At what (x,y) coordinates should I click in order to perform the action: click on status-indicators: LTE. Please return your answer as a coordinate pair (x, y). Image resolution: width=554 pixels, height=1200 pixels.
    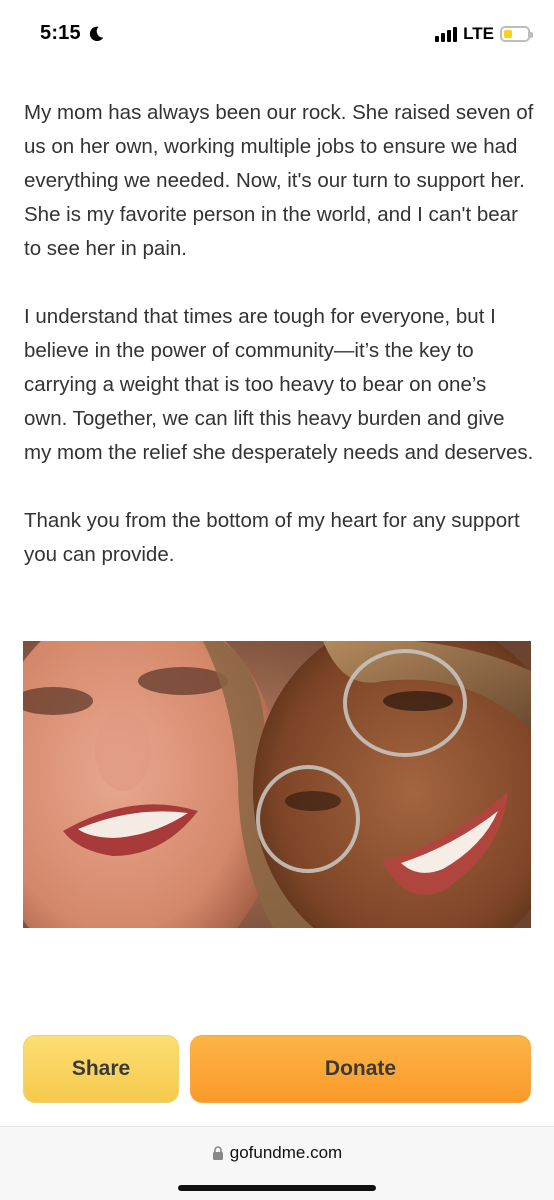
    Looking at the image, I should click on (484, 34).